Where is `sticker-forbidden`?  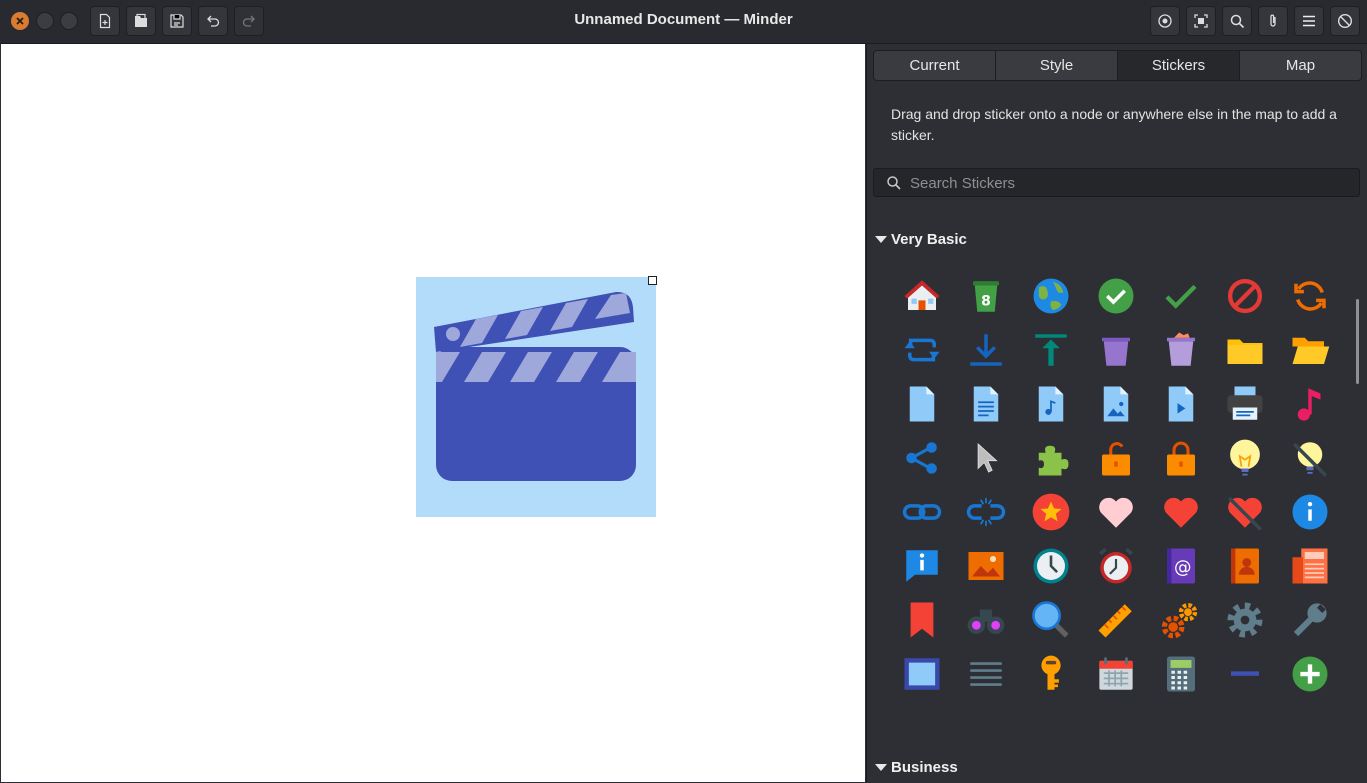
sticker-forbidden is located at coordinates (1245, 295).